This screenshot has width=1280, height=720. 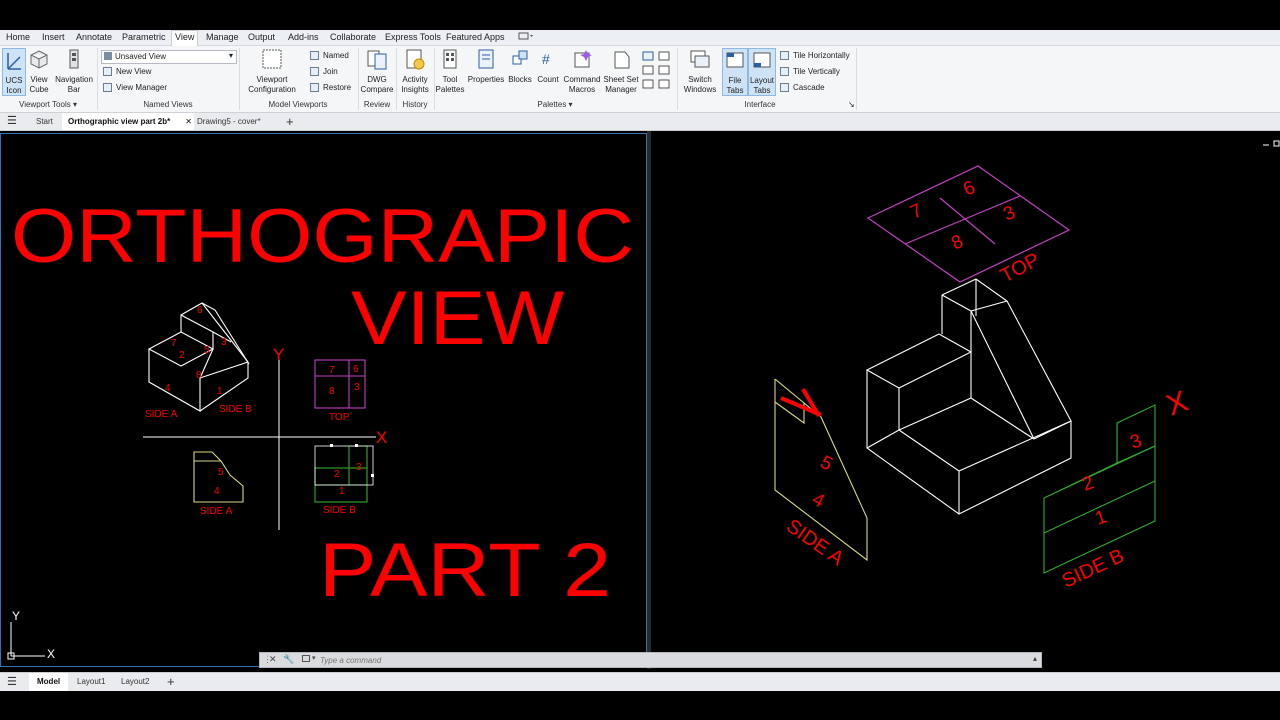 What do you see at coordinates (851, 104) in the screenshot?
I see `dialog-launcher-icon: ↘` at bounding box center [851, 104].